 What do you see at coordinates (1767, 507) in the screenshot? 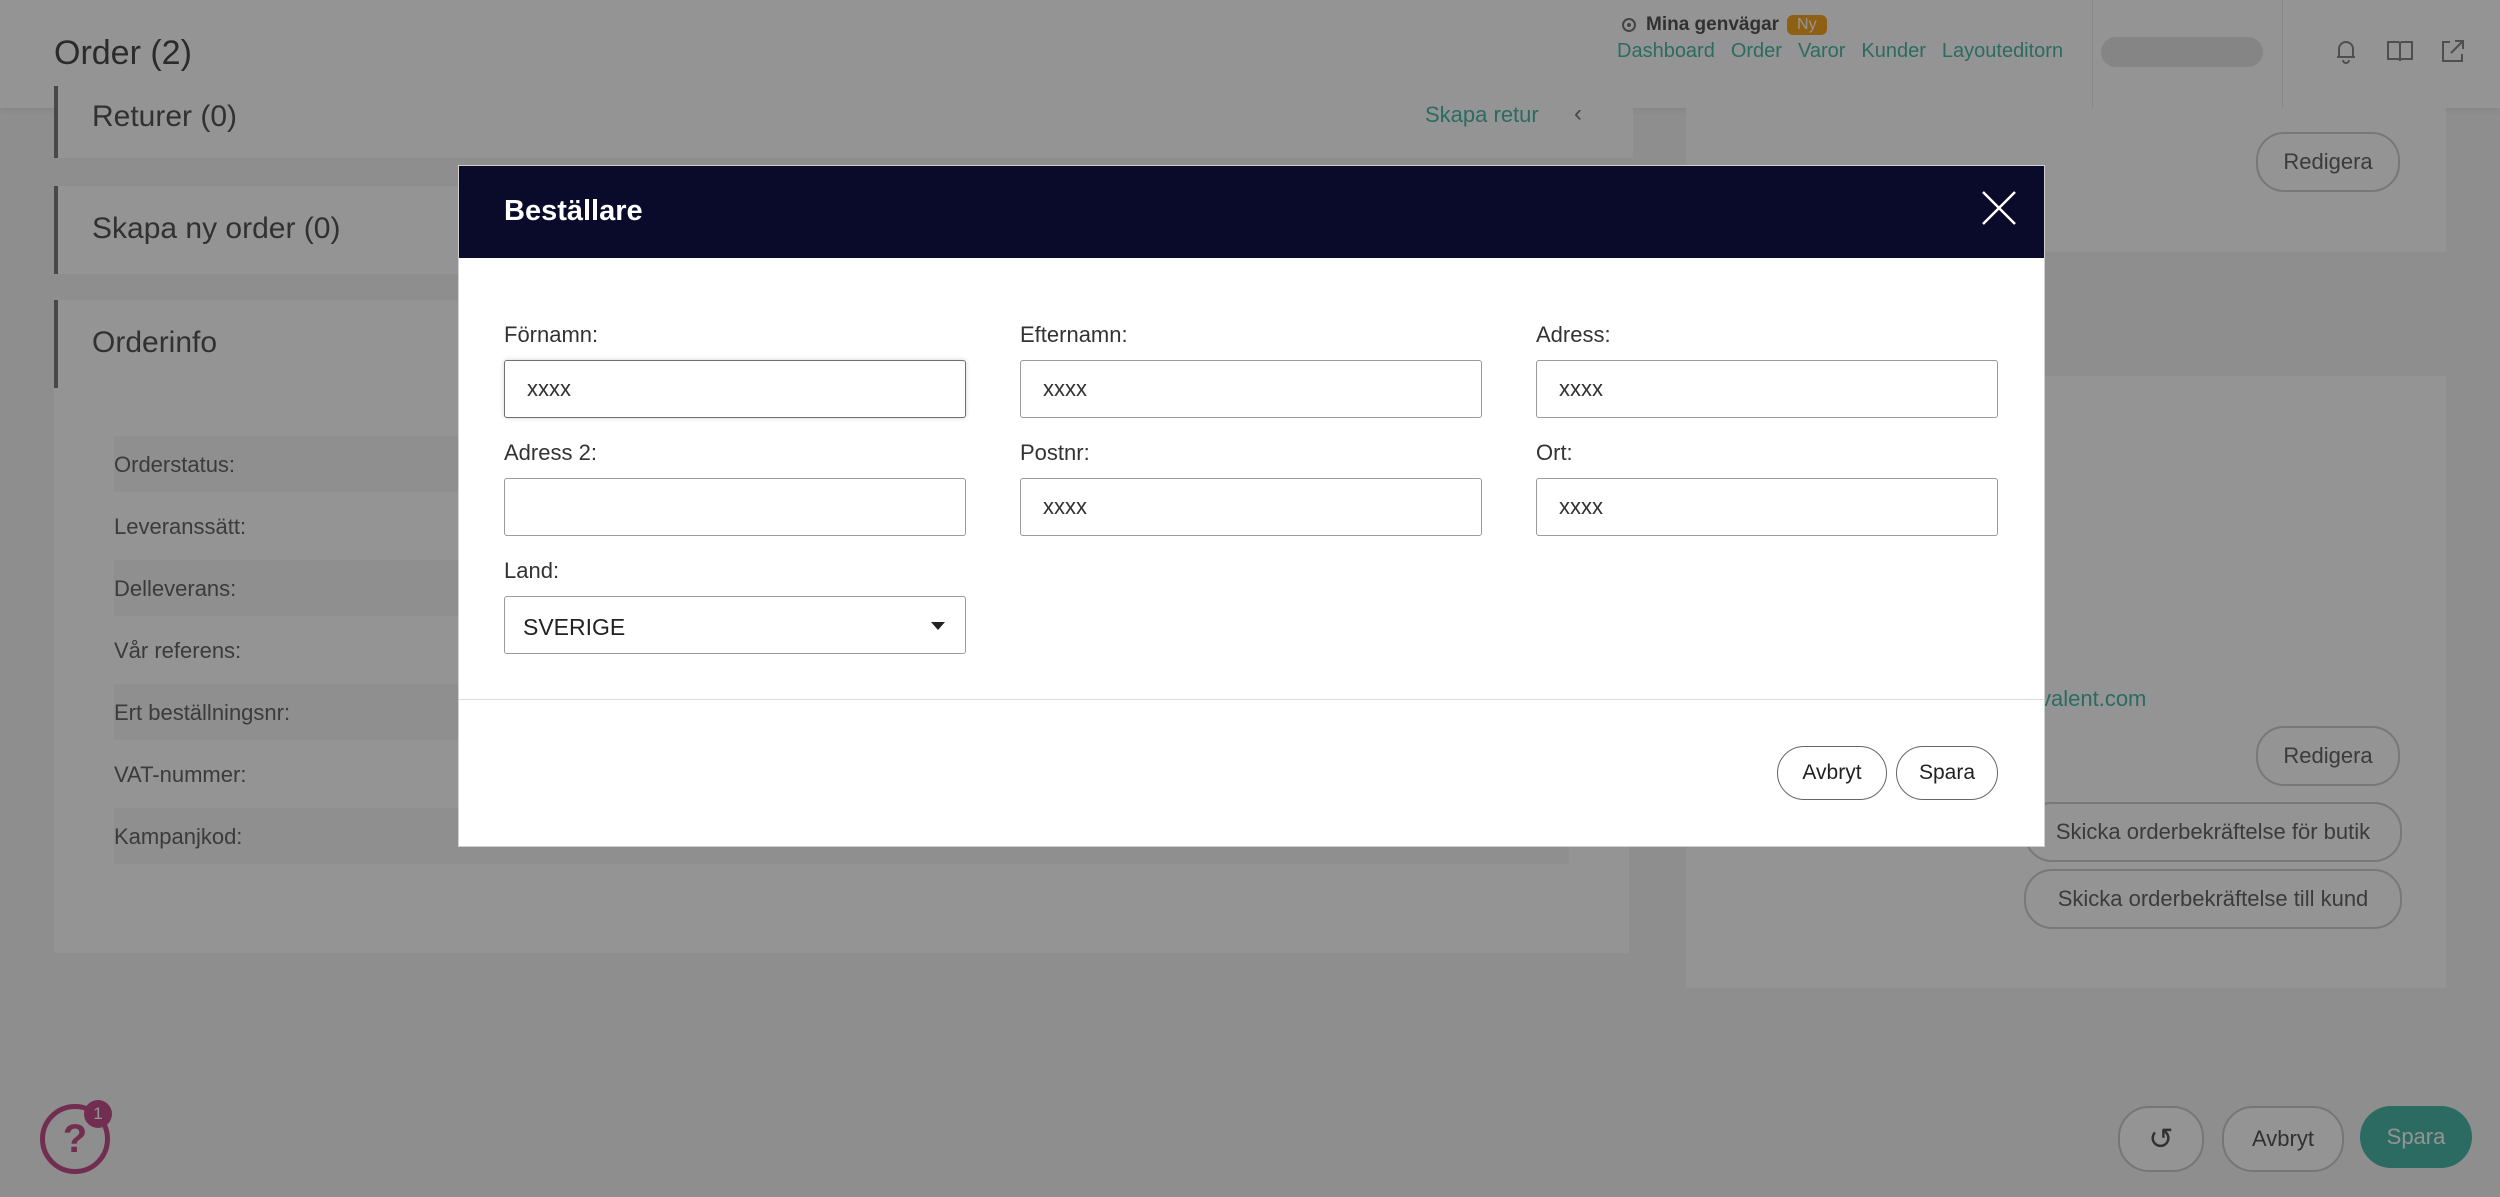
I see `city-input` at bounding box center [1767, 507].